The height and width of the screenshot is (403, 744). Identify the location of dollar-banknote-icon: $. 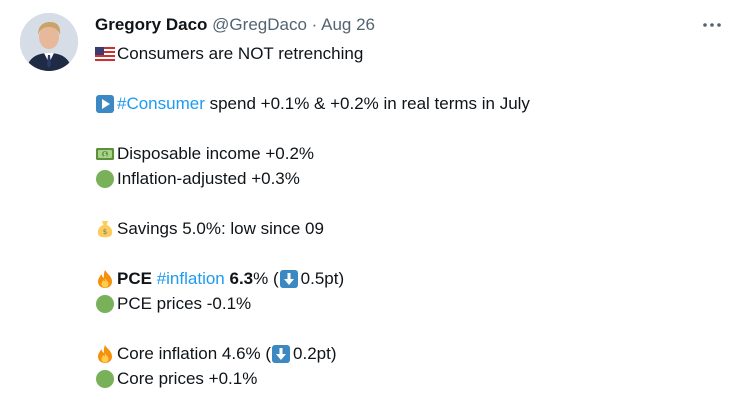
(105, 154).